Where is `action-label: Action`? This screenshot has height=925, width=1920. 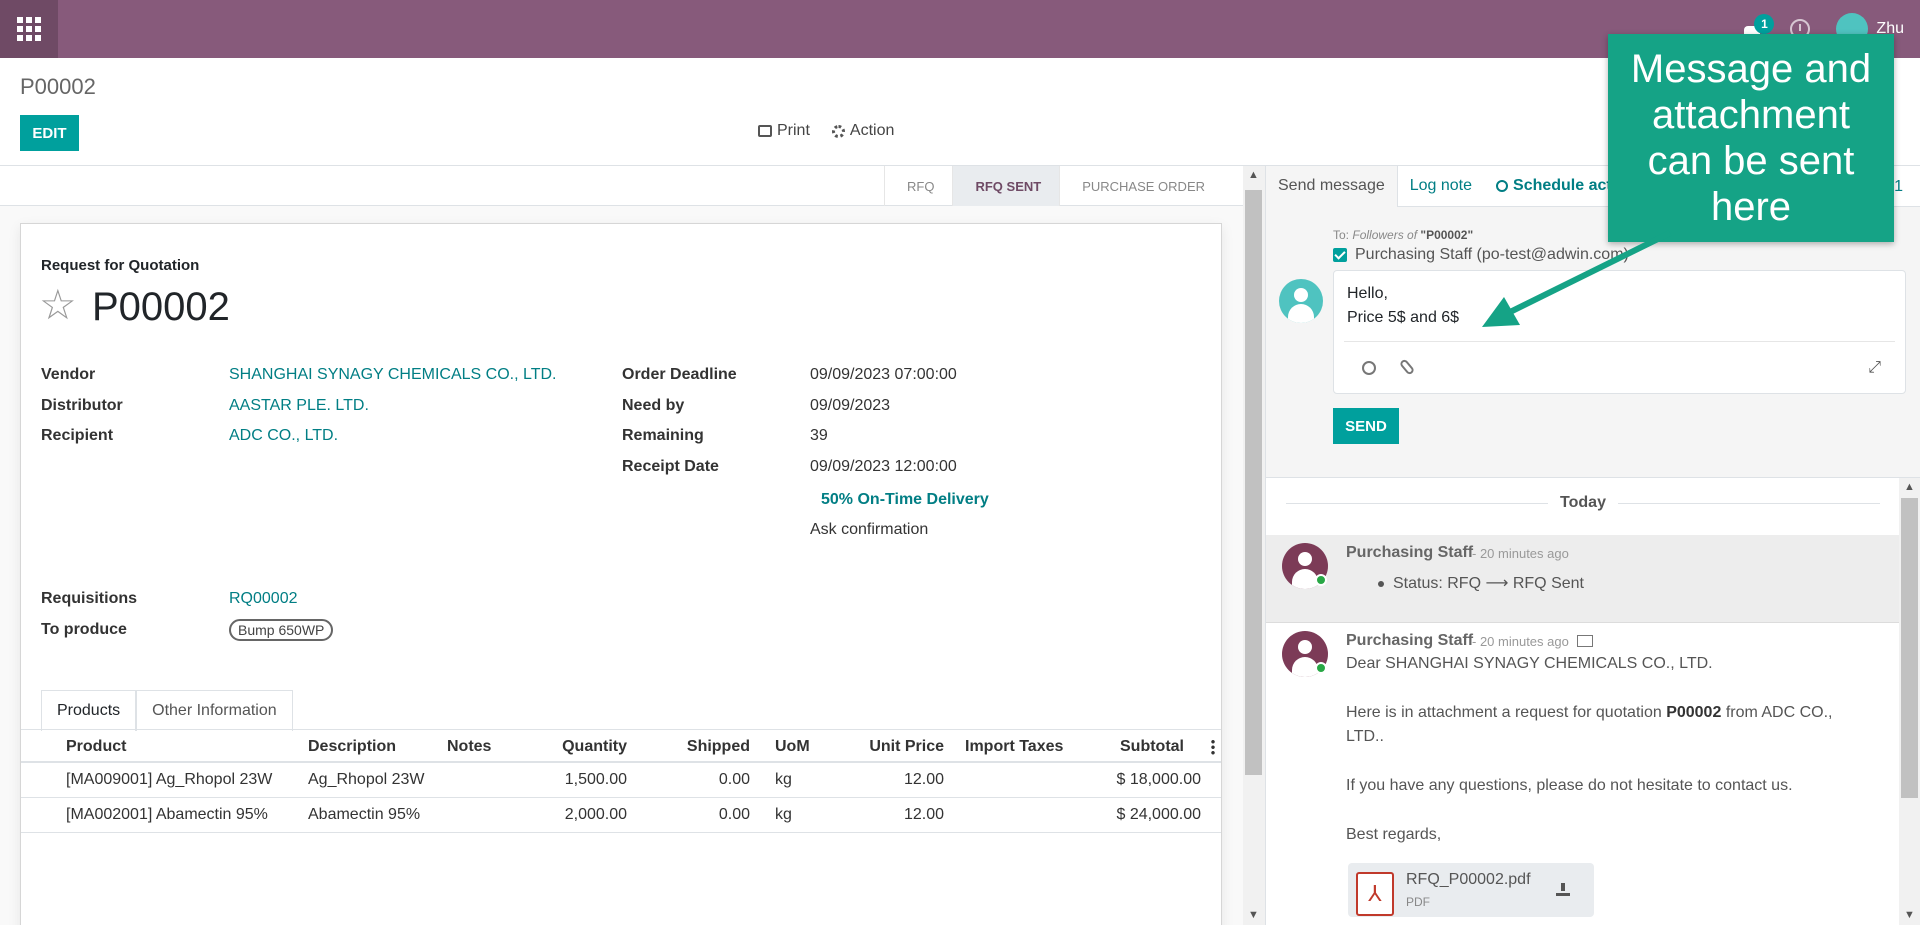
action-label: Action is located at coordinates (872, 130).